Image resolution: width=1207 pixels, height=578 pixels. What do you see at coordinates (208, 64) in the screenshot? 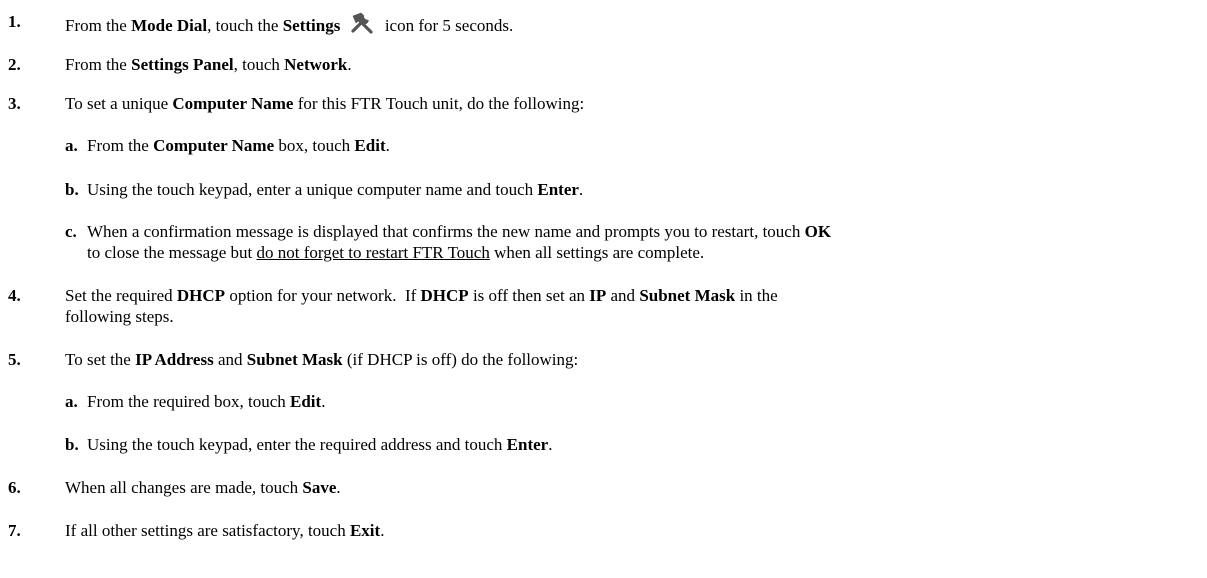
I see `step-text: From the Settings Panel, touch Network.` at bounding box center [208, 64].